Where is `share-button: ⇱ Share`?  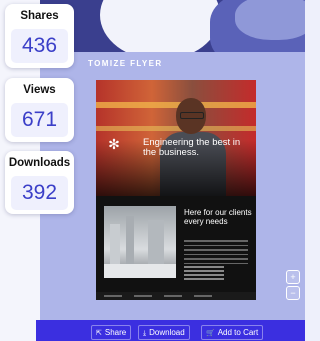
share-button: ⇱ Share is located at coordinates (111, 332).